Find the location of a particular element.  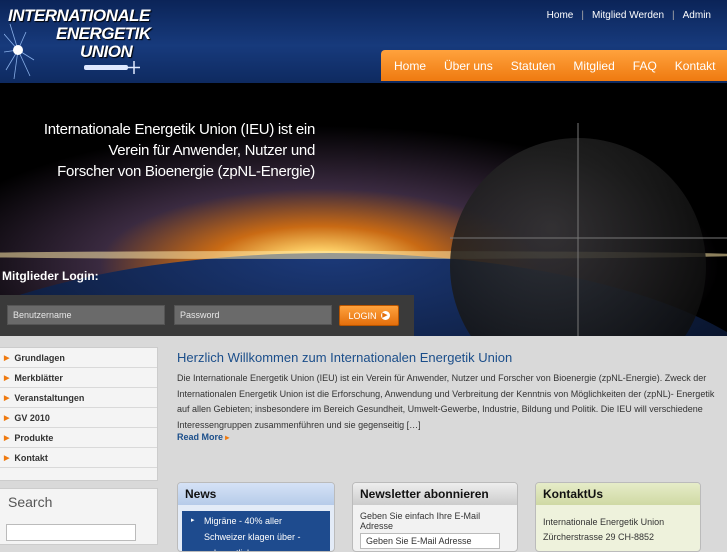

top-link-admin: Admin is located at coordinates (697, 15).